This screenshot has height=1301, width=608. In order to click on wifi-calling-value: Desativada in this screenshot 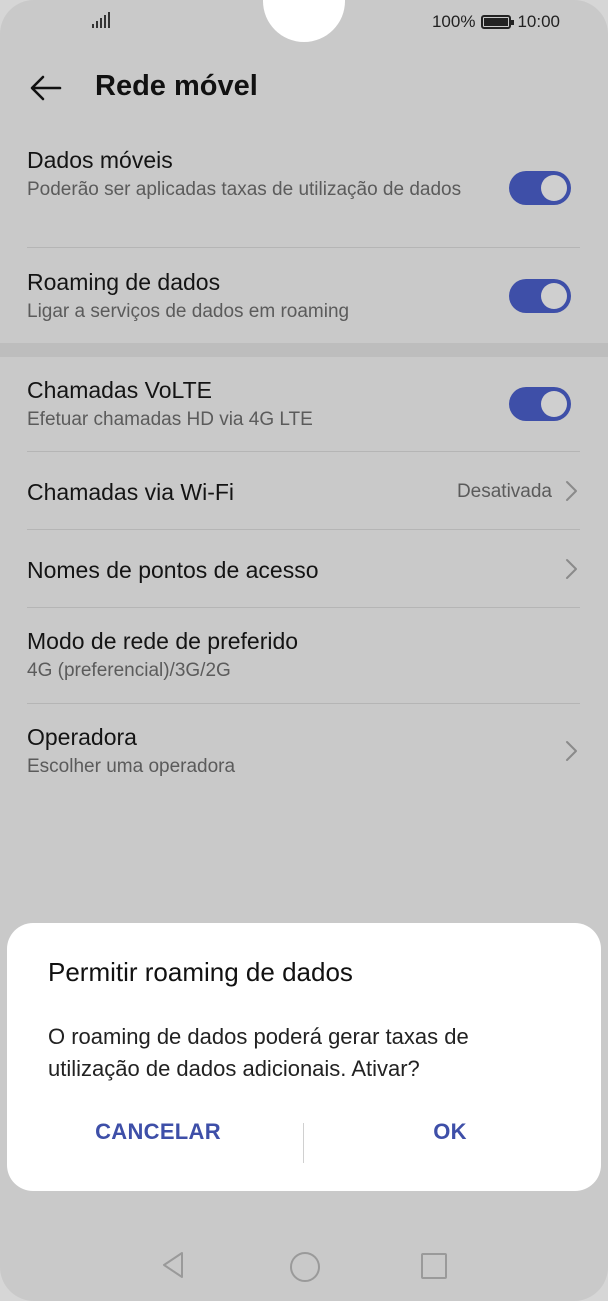, I will do `click(504, 491)`.